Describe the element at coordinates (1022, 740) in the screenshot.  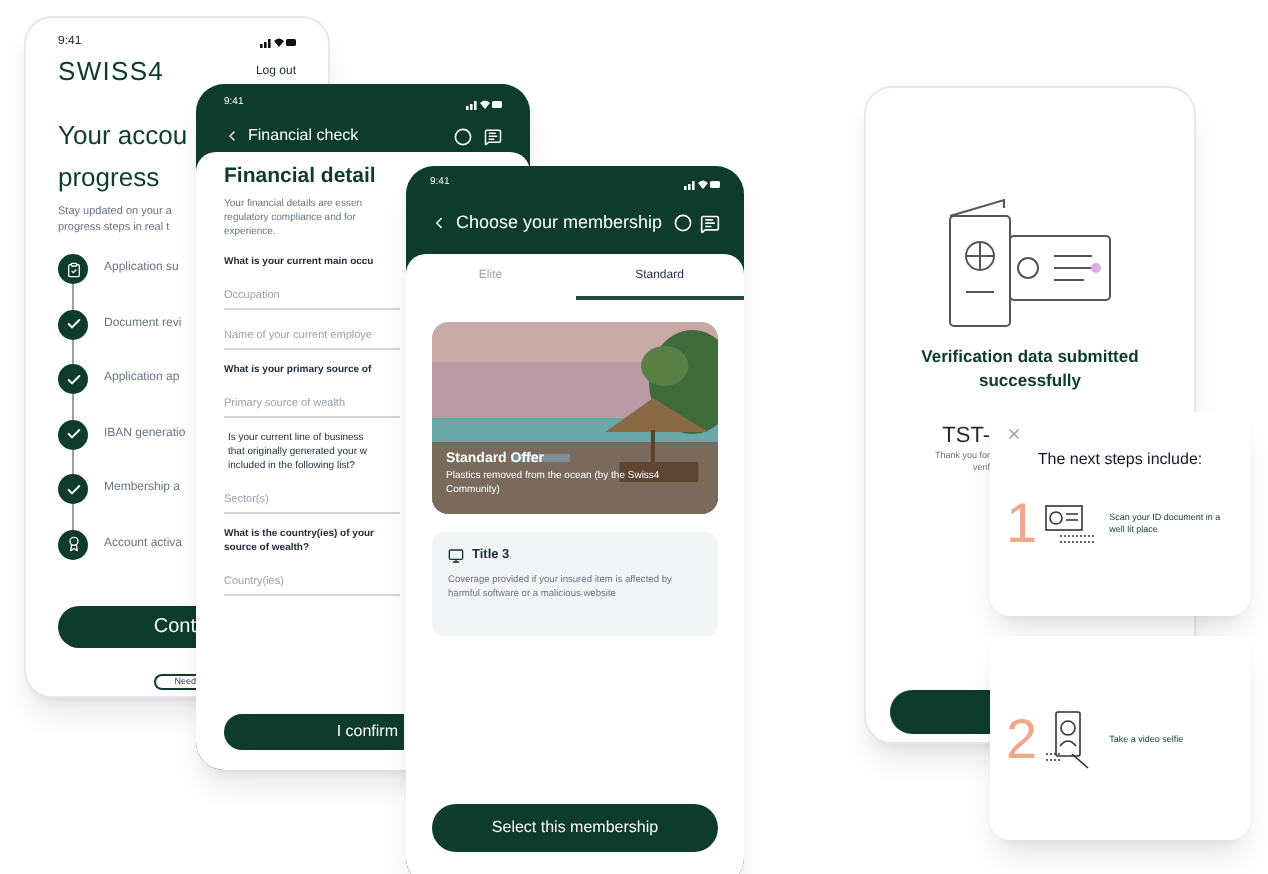
I see `step-number: 2` at that location.